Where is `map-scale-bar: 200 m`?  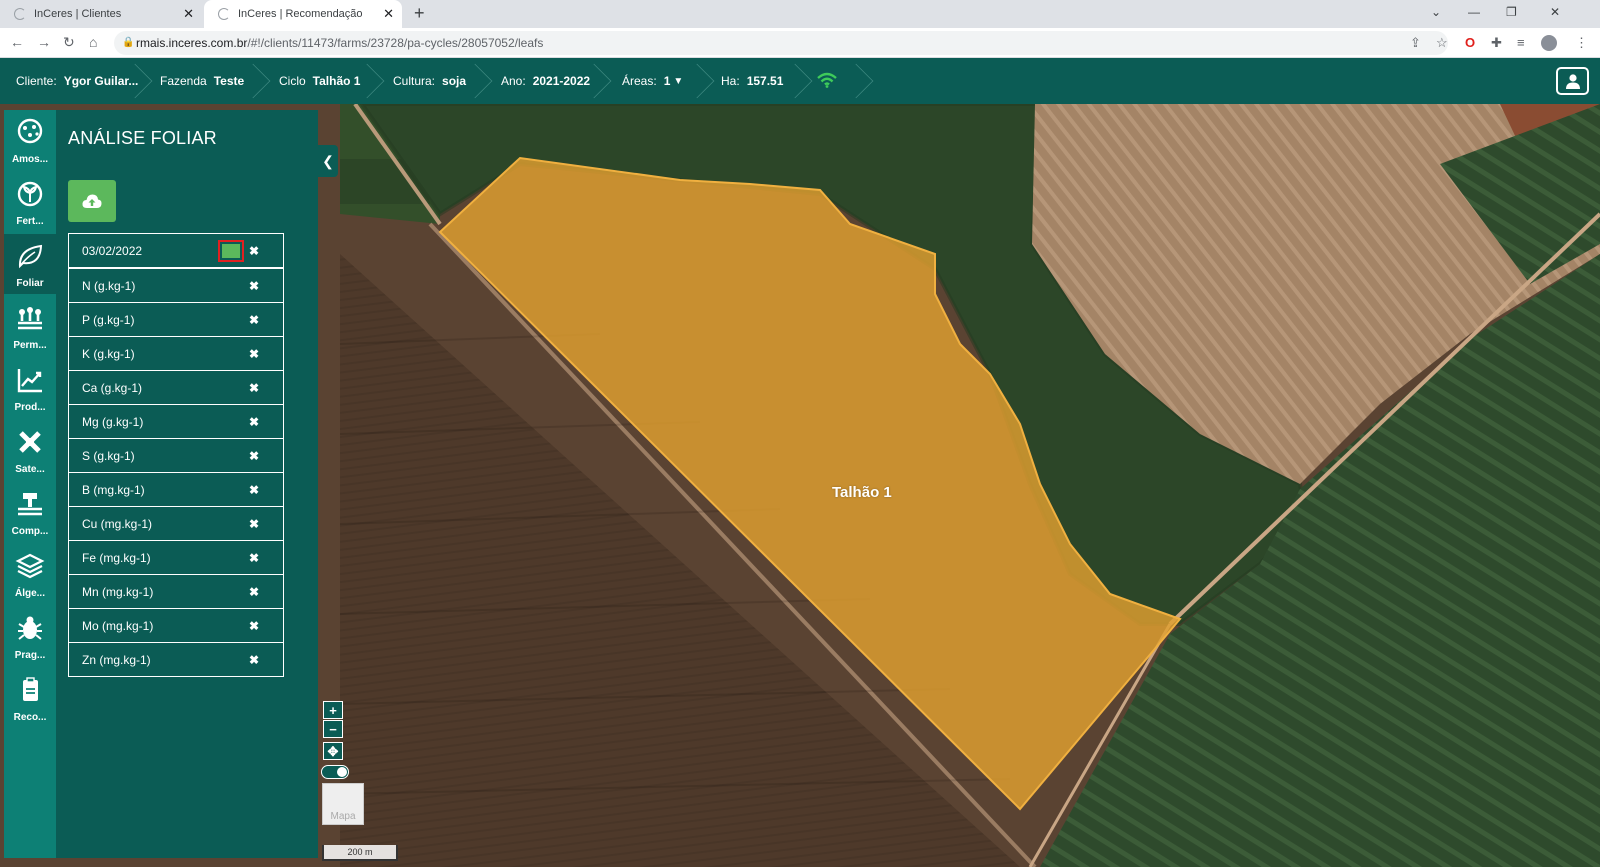
map-scale-bar: 200 m is located at coordinates (360, 853).